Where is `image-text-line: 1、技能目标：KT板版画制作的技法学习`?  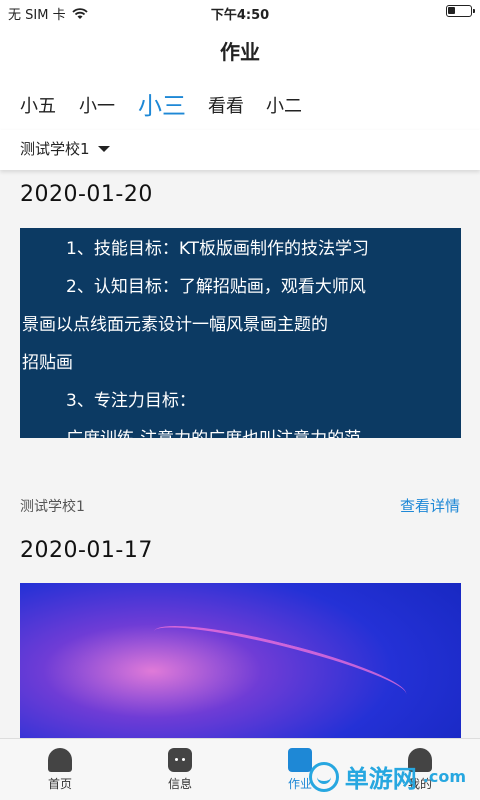 image-text-line: 1、技能目标：KT板版画制作的技法学习 is located at coordinates (218, 249).